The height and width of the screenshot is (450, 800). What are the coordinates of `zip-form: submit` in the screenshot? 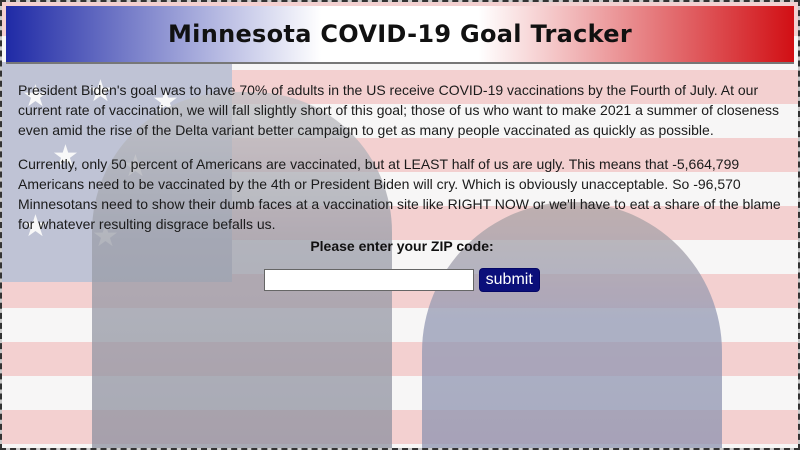 It's located at (400, 280).